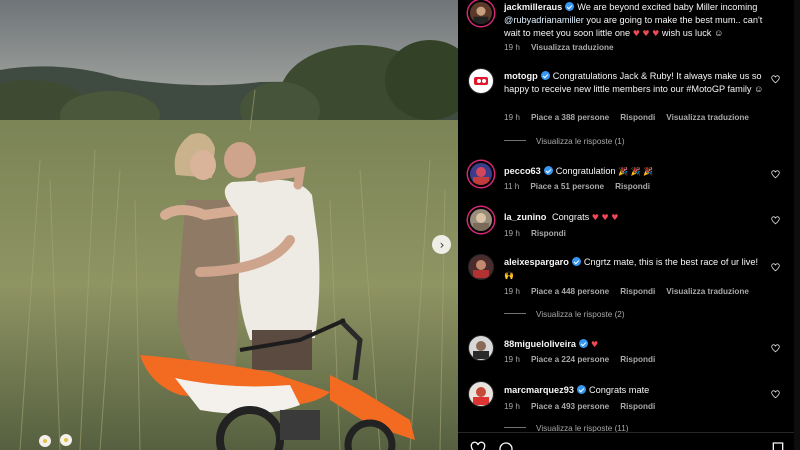 This screenshot has width=800, height=450. I want to click on avatar-aleixespargaro, so click(481, 267).